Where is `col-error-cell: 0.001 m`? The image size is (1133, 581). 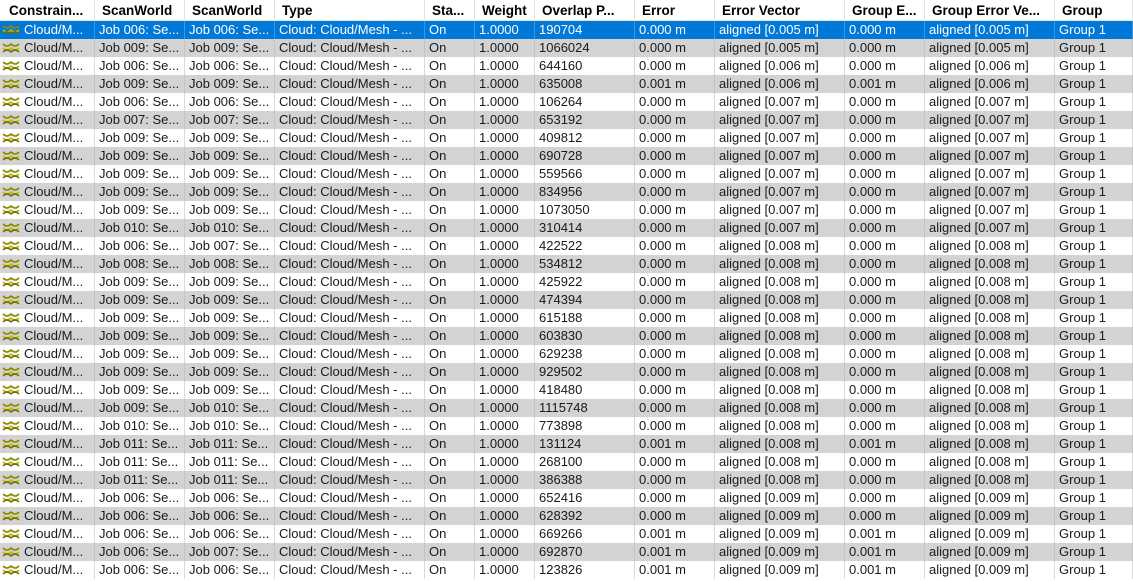
col-error-cell: 0.001 m is located at coordinates (675, 534).